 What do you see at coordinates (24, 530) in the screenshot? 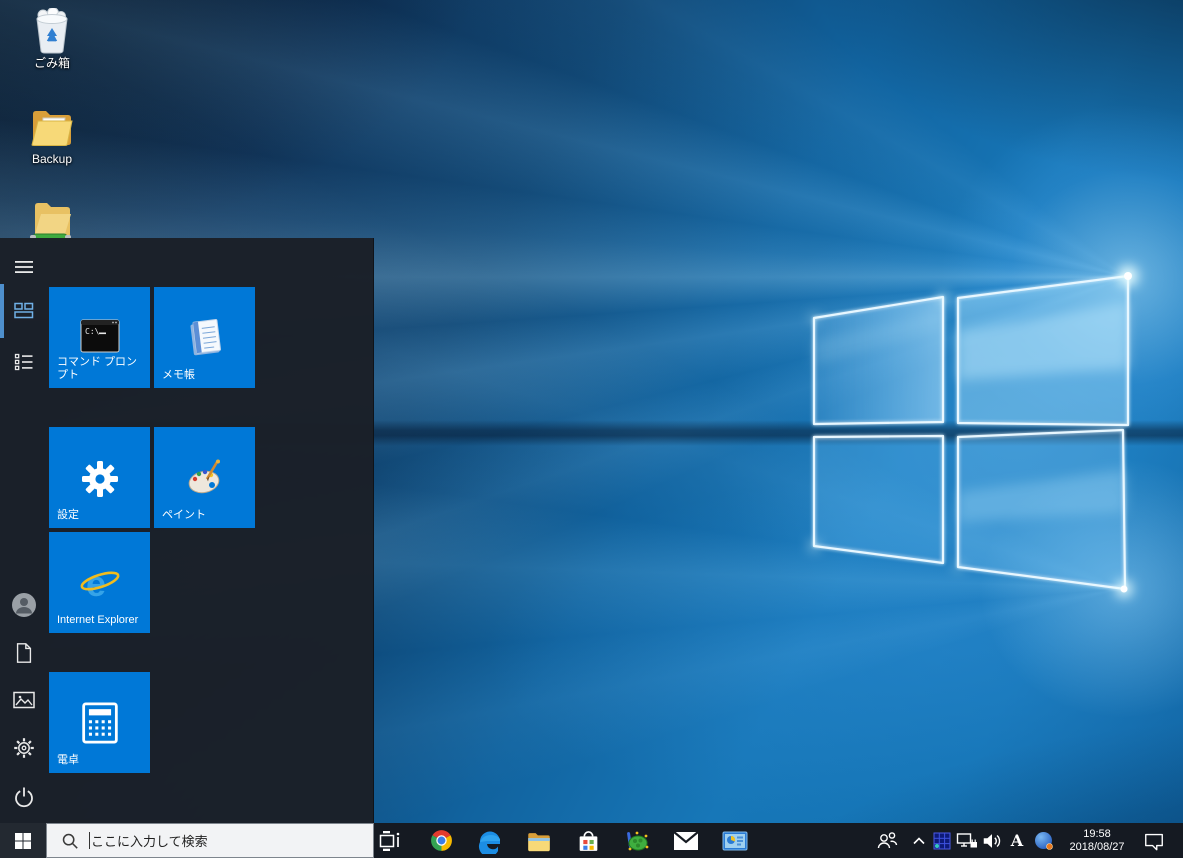
I see `start-menu-rail` at bounding box center [24, 530].